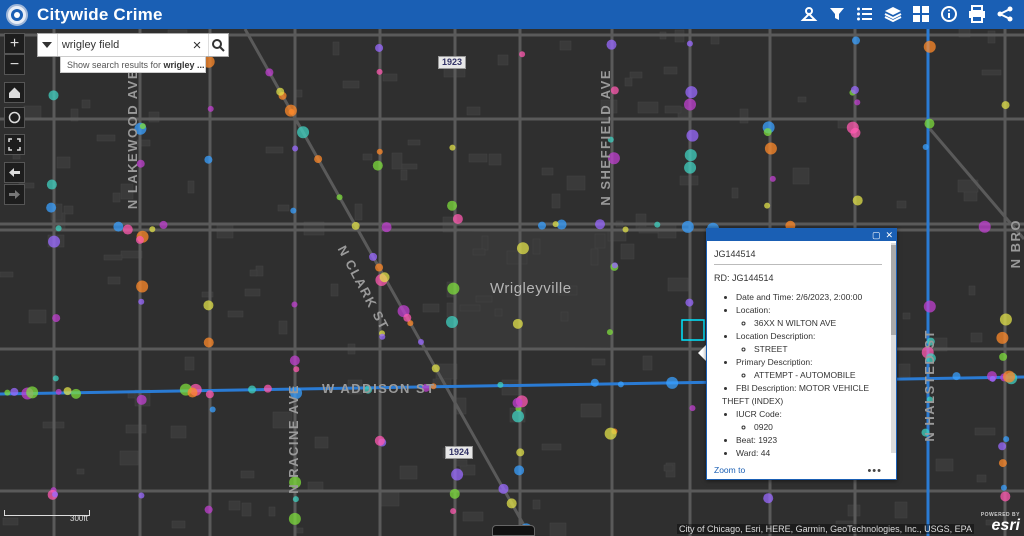  I want to click on more-options-icon: •••, so click(874, 471).